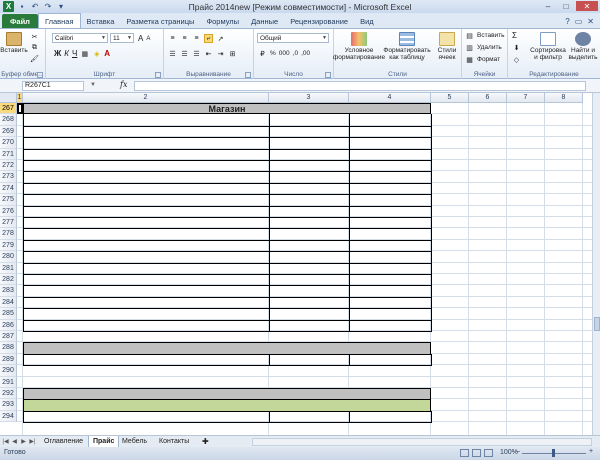 This screenshot has height=460, width=600. I want to click on customize-qat-icon: ▾, so click(61, 7).